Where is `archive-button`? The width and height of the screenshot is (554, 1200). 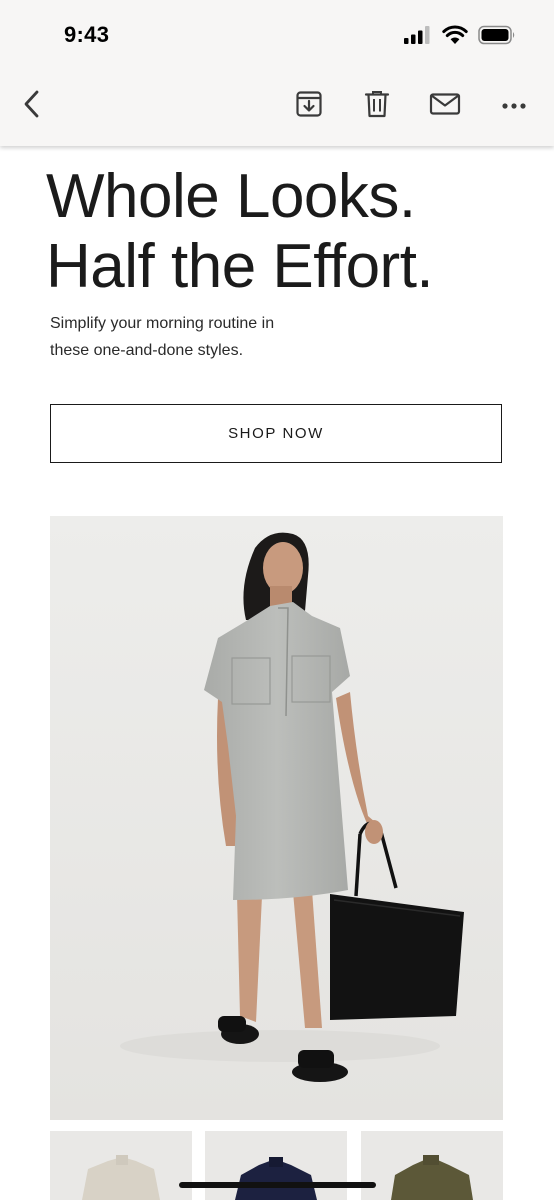
archive-button is located at coordinates (309, 106).